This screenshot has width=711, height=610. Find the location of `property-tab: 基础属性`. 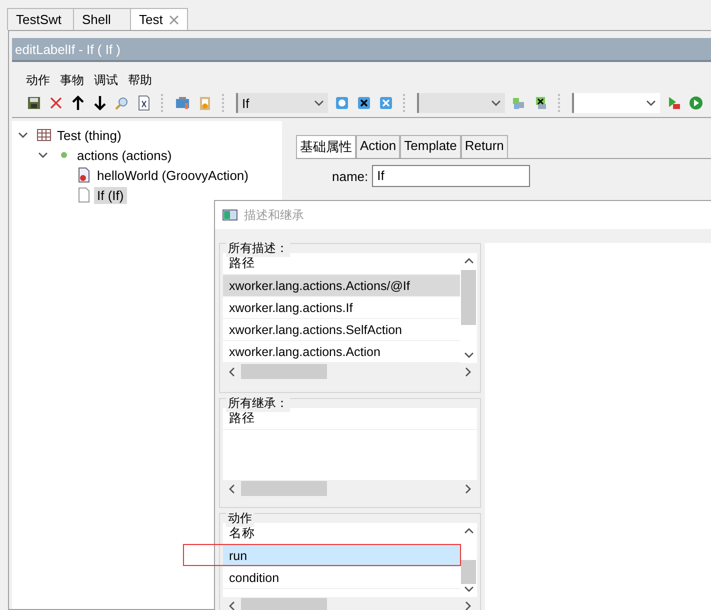

property-tab: 基础属性 is located at coordinates (326, 146).